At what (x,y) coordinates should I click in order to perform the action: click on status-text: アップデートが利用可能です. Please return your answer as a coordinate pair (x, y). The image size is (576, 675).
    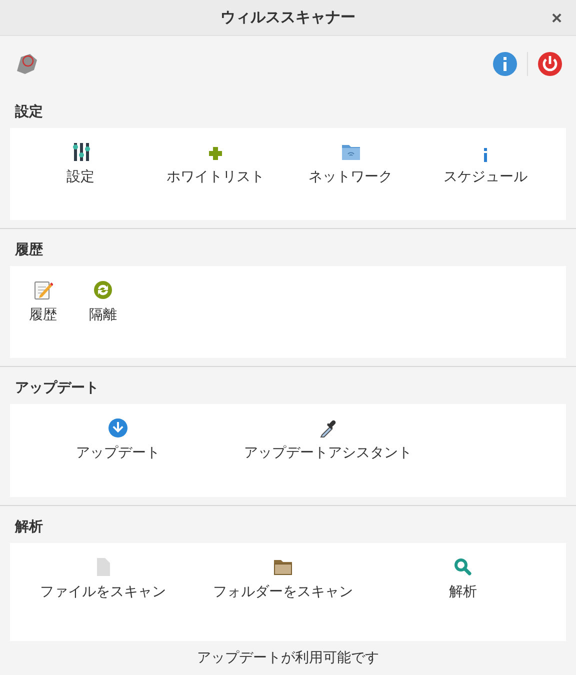
    Looking at the image, I should click on (288, 658).